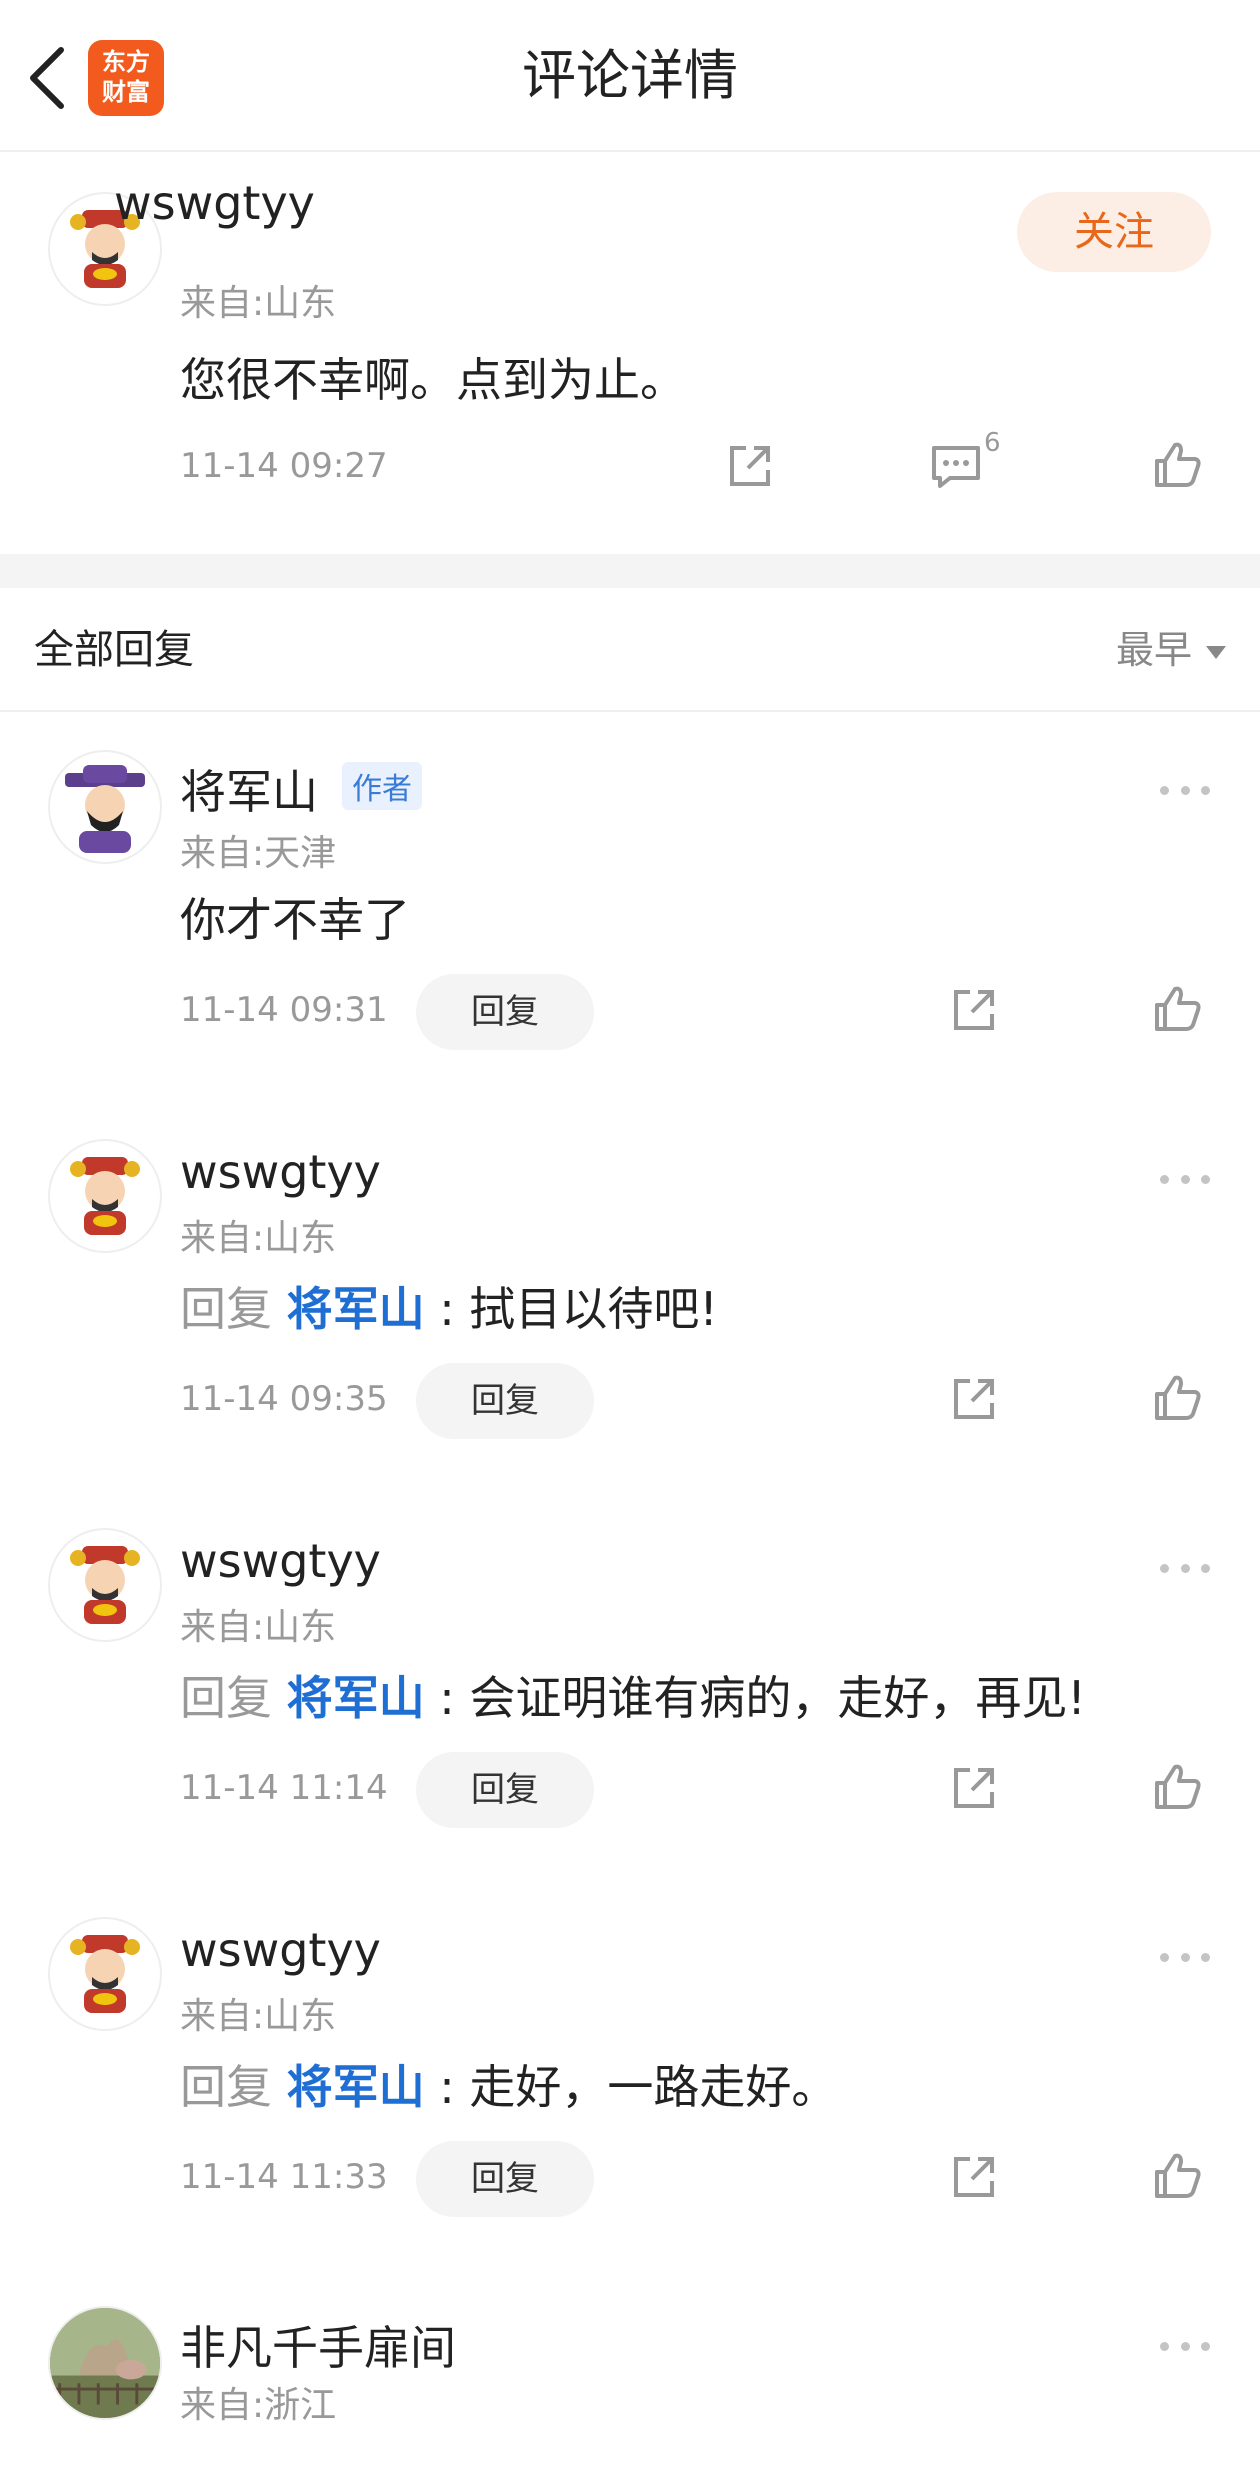 The width and height of the screenshot is (1260, 2467). I want to click on comment-time: 11-14 09:27, so click(284, 466).